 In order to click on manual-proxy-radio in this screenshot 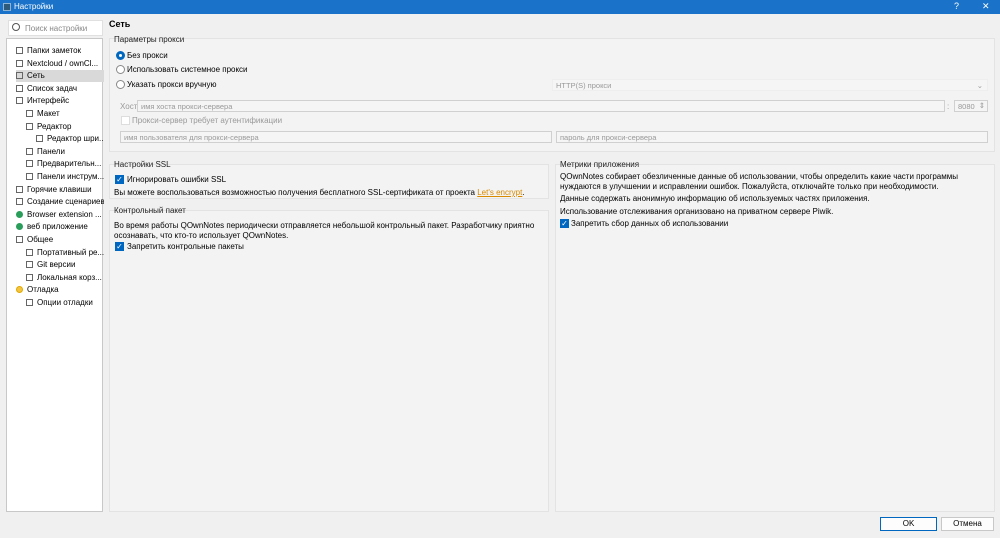, I will do `click(120, 84)`.